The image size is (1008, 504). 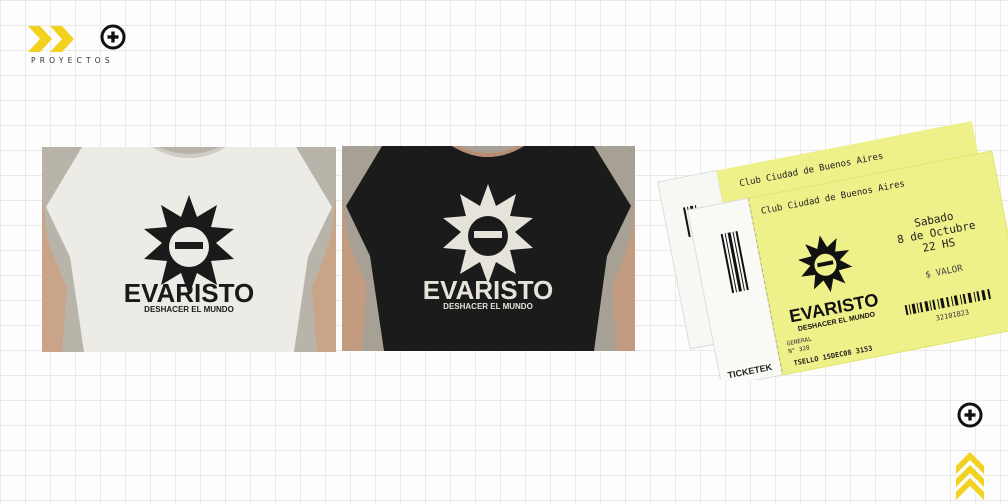 I want to click on header-logo: PROYECTOS, so click(x=78, y=46).